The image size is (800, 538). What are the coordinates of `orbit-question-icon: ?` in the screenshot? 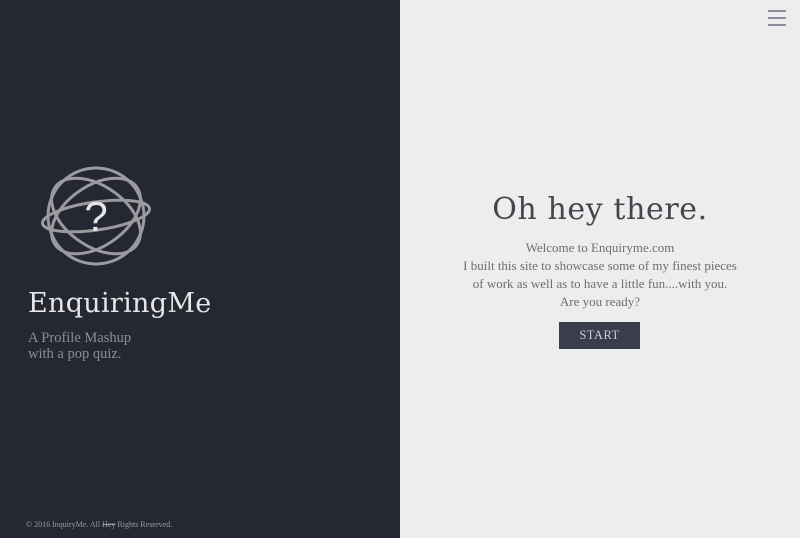 It's located at (96, 216).